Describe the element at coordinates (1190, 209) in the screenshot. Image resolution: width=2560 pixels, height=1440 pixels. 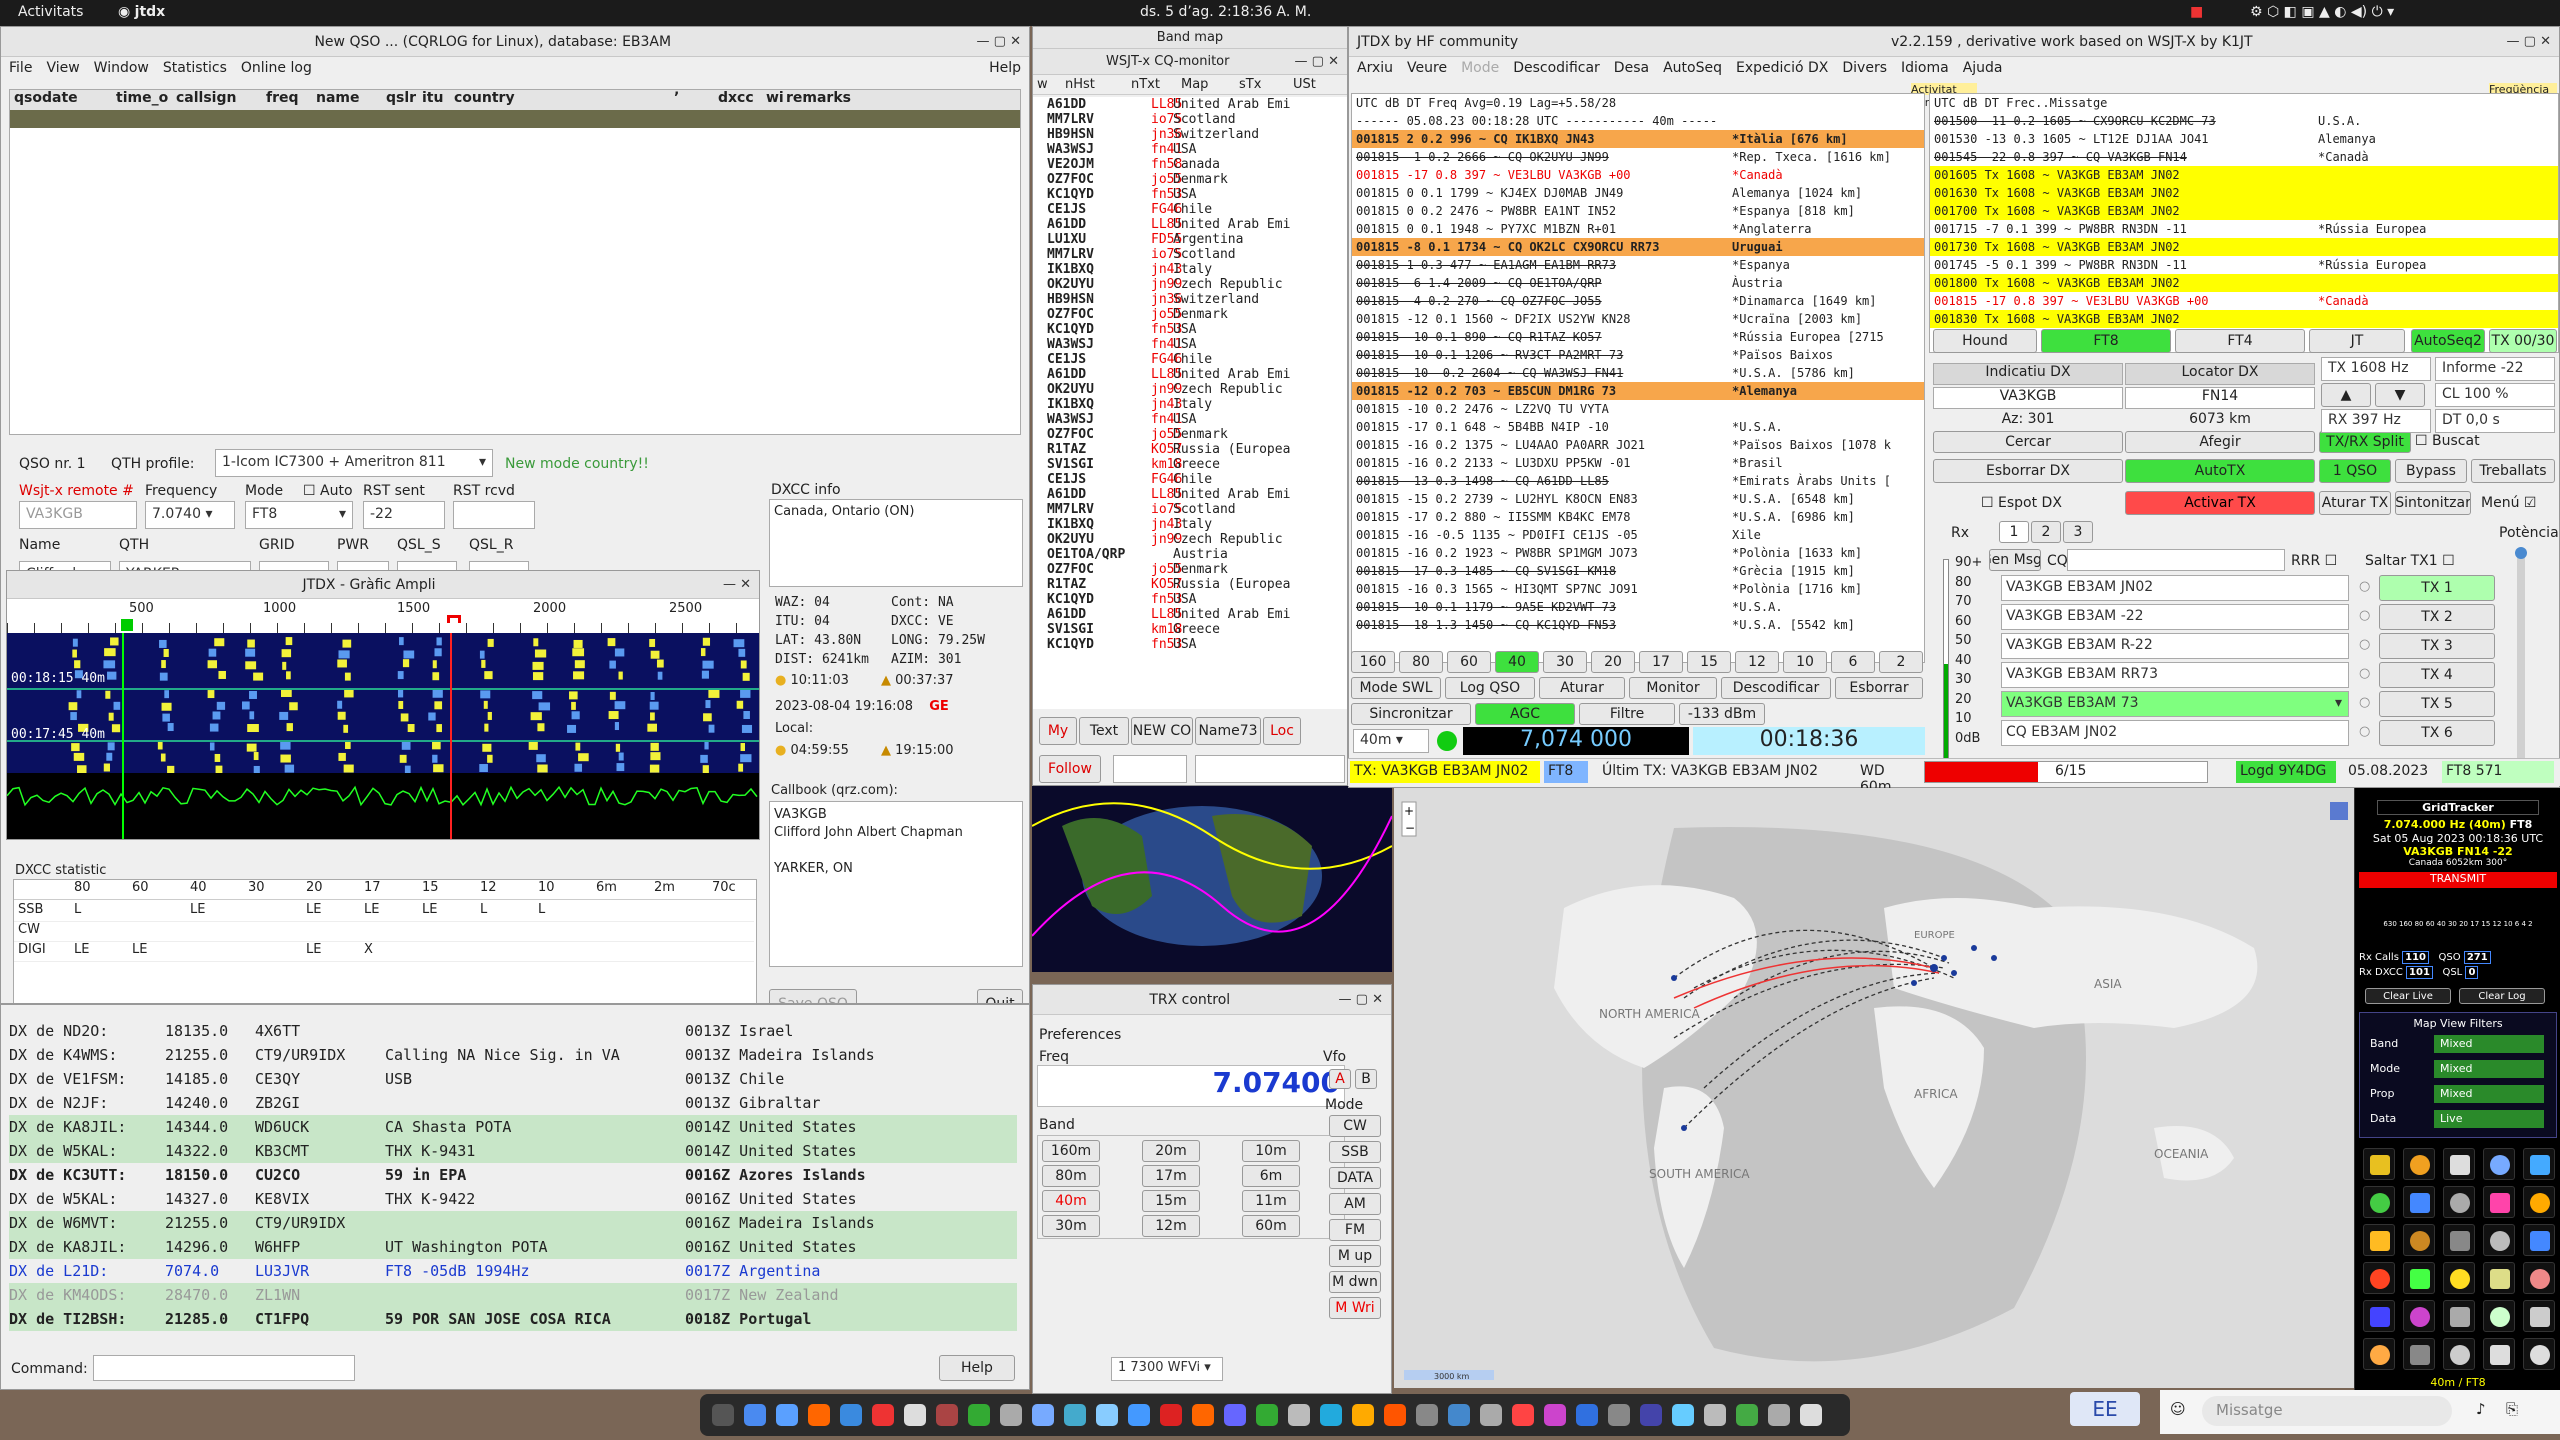
I see `cq-row: CE1JS FG46 Chile` at that location.